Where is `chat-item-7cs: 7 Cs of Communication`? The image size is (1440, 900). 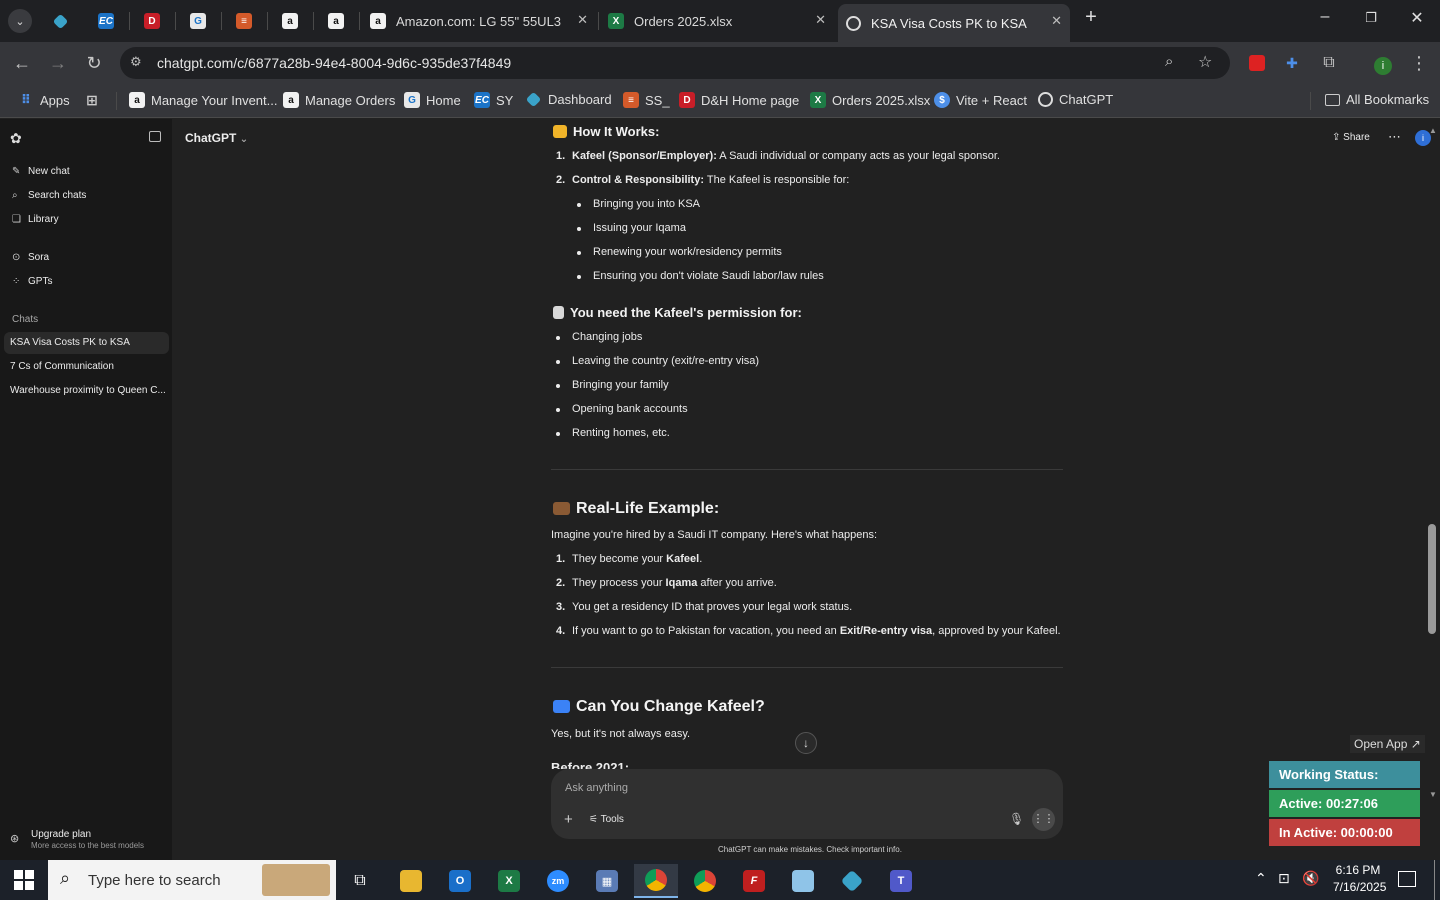
chat-item-7cs: 7 Cs of Communication is located at coordinates (86, 367).